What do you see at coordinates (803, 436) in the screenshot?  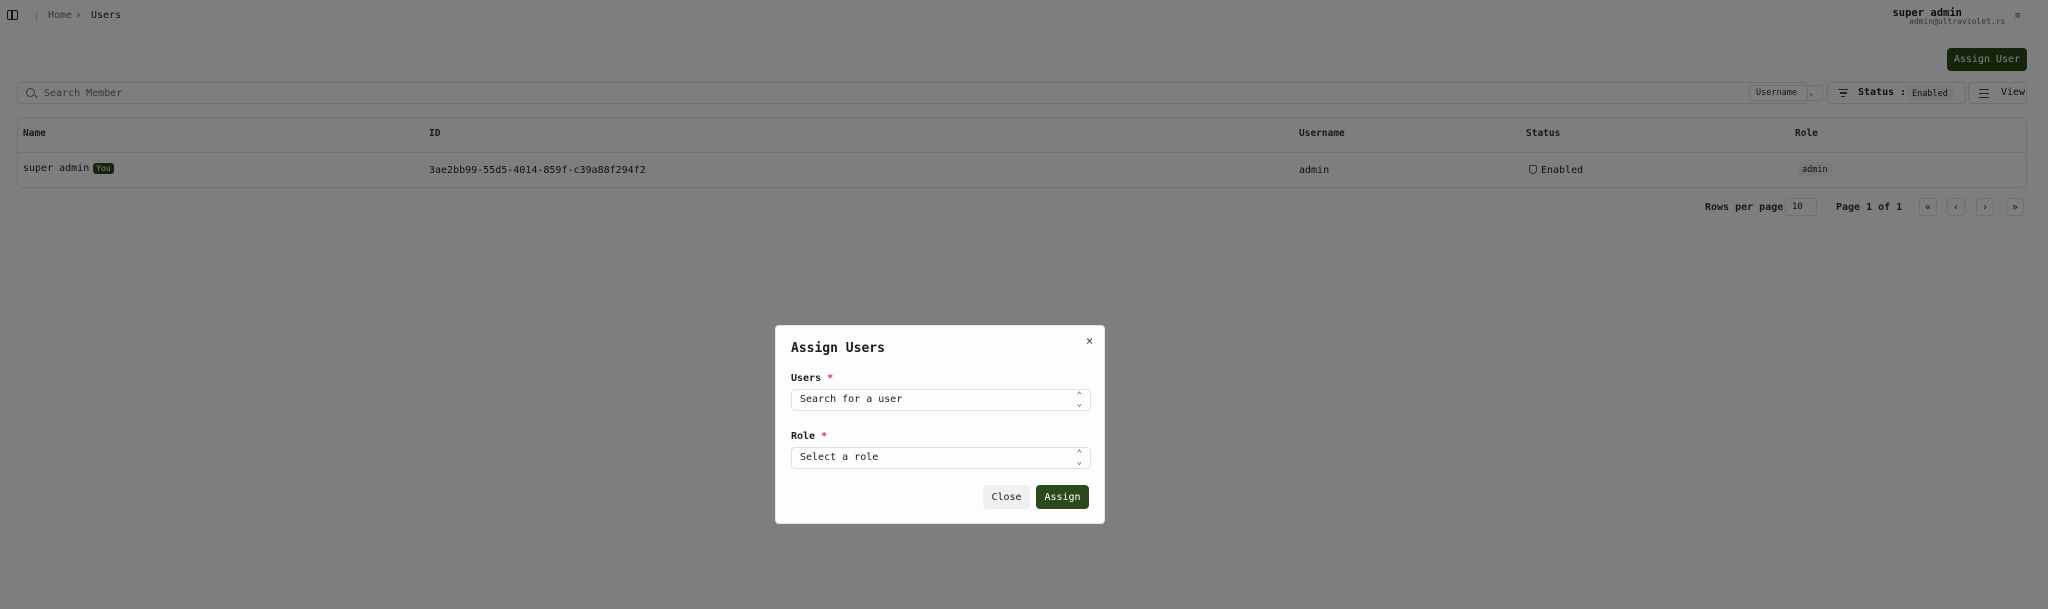 I see `role-label-text: Role` at bounding box center [803, 436].